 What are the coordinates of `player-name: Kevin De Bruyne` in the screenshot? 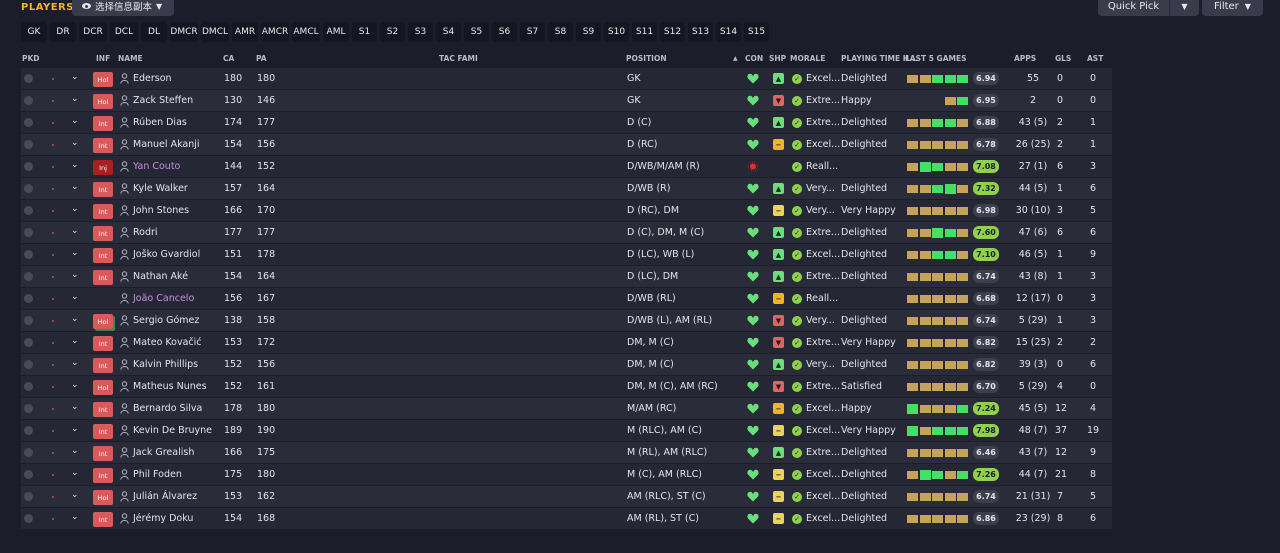 It's located at (172, 430).